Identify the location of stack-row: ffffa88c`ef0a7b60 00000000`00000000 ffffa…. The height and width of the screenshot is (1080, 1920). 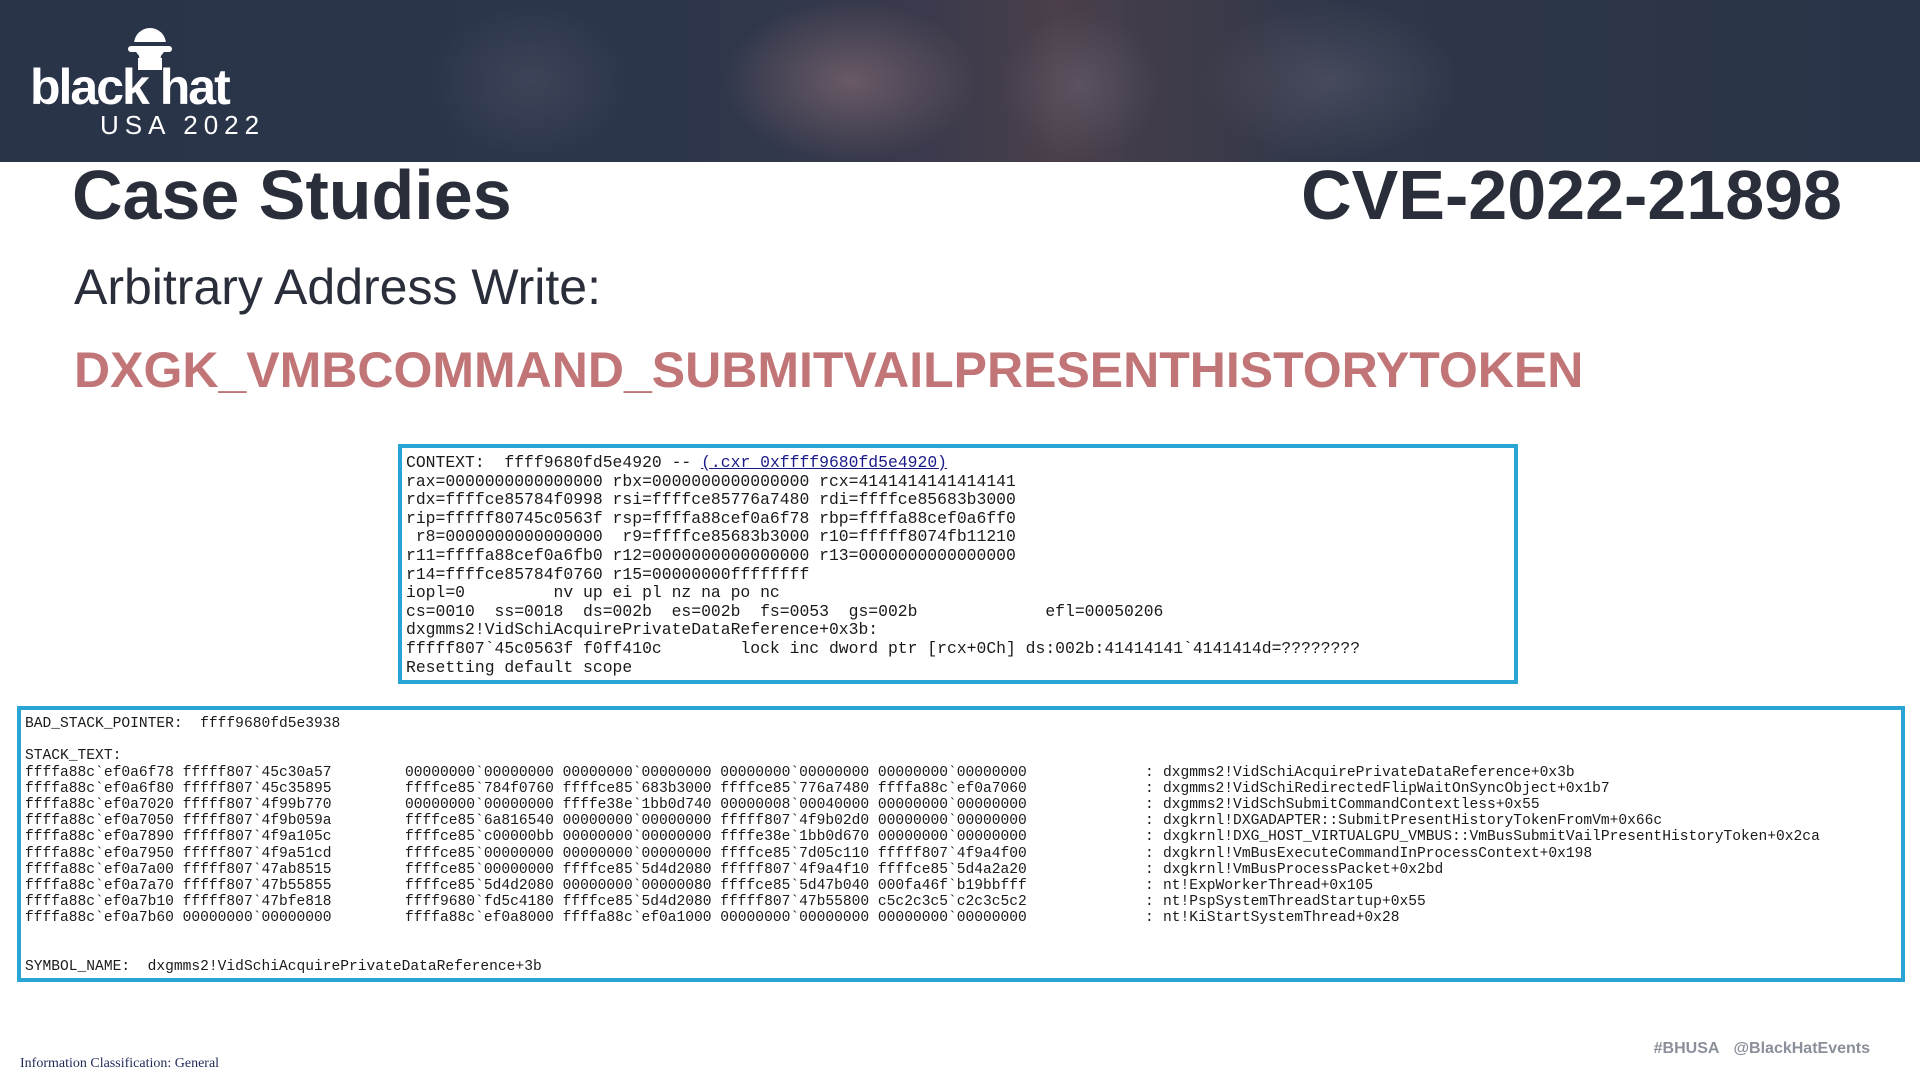
(963, 918).